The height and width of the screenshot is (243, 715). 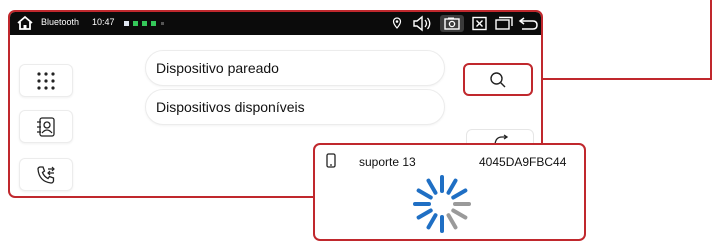 What do you see at coordinates (295, 107) in the screenshot?
I see `available-devices-item: Dispositivos disponíveis` at bounding box center [295, 107].